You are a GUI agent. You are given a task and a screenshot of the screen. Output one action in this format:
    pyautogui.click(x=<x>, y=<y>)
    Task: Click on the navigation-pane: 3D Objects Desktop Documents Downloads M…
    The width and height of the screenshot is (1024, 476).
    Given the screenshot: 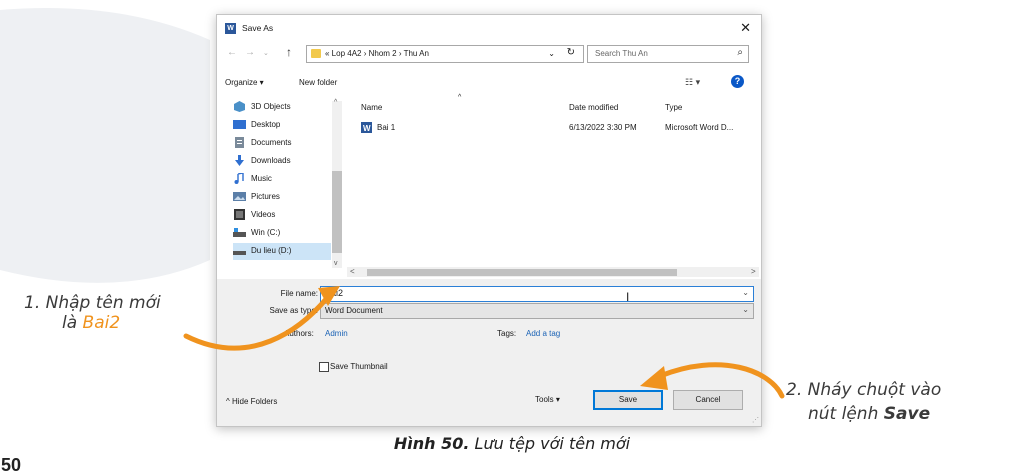 What is the action you would take?
    pyautogui.click(x=284, y=183)
    